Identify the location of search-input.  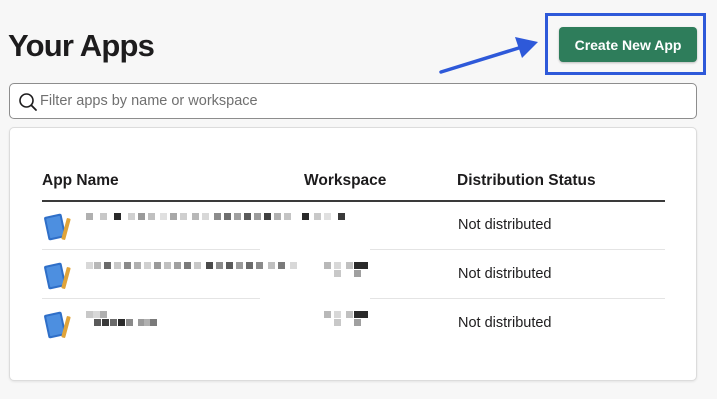
(365, 101).